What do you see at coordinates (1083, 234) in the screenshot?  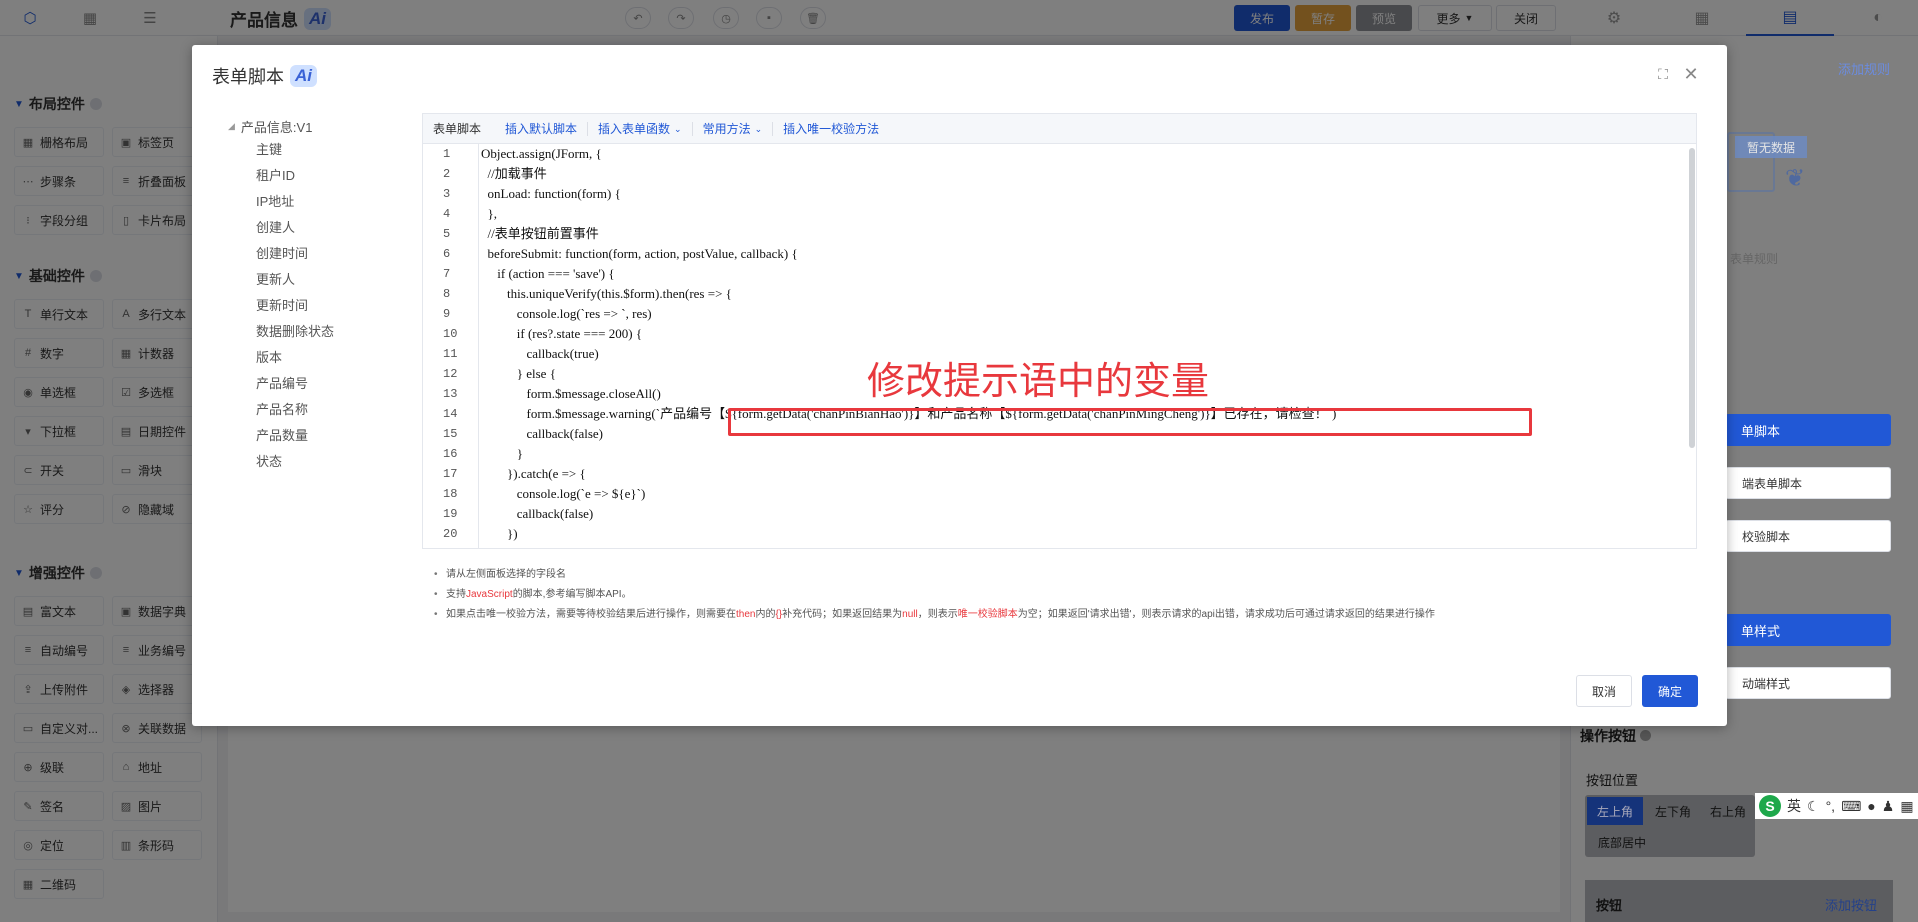 I see `code-line: //表单按钮前置事件` at bounding box center [1083, 234].